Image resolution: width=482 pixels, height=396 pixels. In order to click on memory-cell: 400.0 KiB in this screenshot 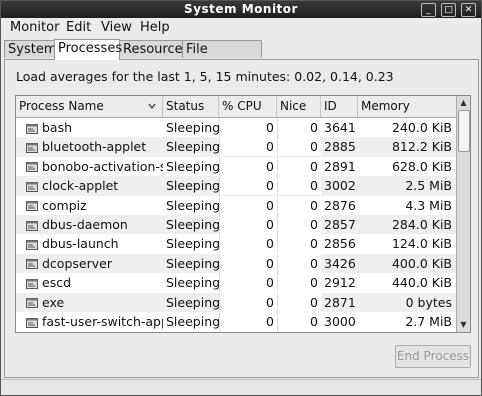, I will do `click(421, 263)`.